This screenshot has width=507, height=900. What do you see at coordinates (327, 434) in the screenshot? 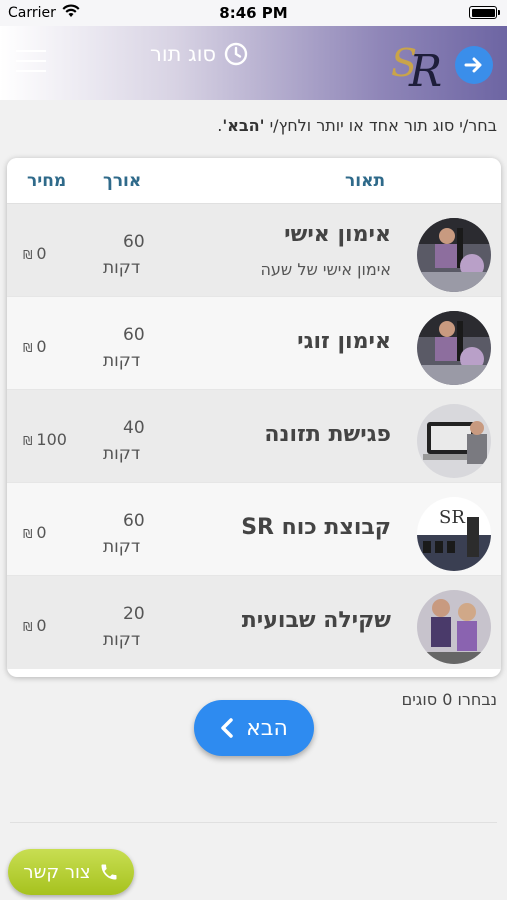
I see `service-name: פגישת תזונה` at bounding box center [327, 434].